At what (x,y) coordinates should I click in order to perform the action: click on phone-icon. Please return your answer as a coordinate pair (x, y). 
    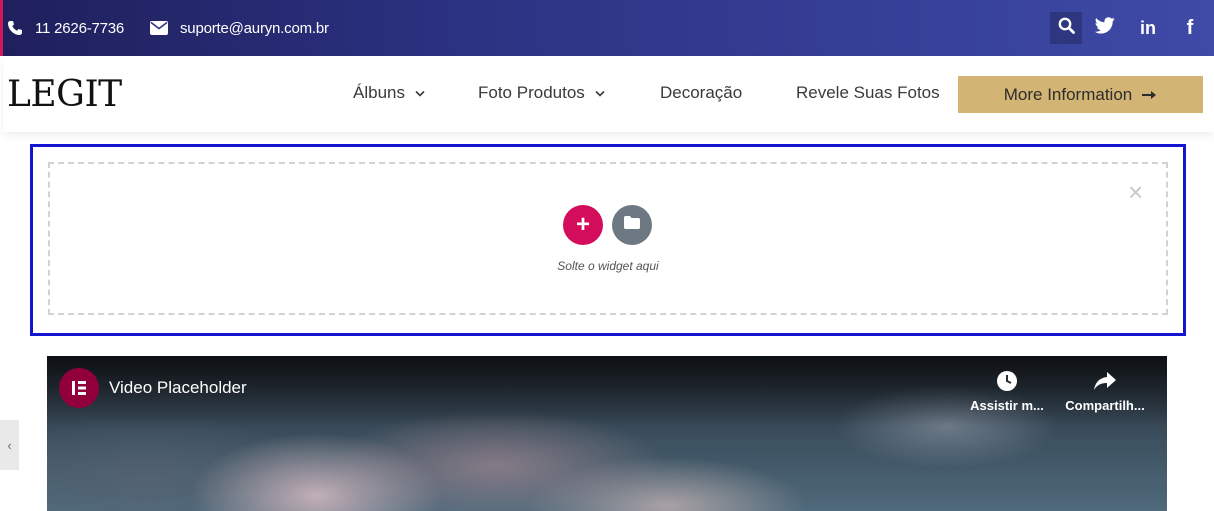
    Looking at the image, I should click on (15, 28).